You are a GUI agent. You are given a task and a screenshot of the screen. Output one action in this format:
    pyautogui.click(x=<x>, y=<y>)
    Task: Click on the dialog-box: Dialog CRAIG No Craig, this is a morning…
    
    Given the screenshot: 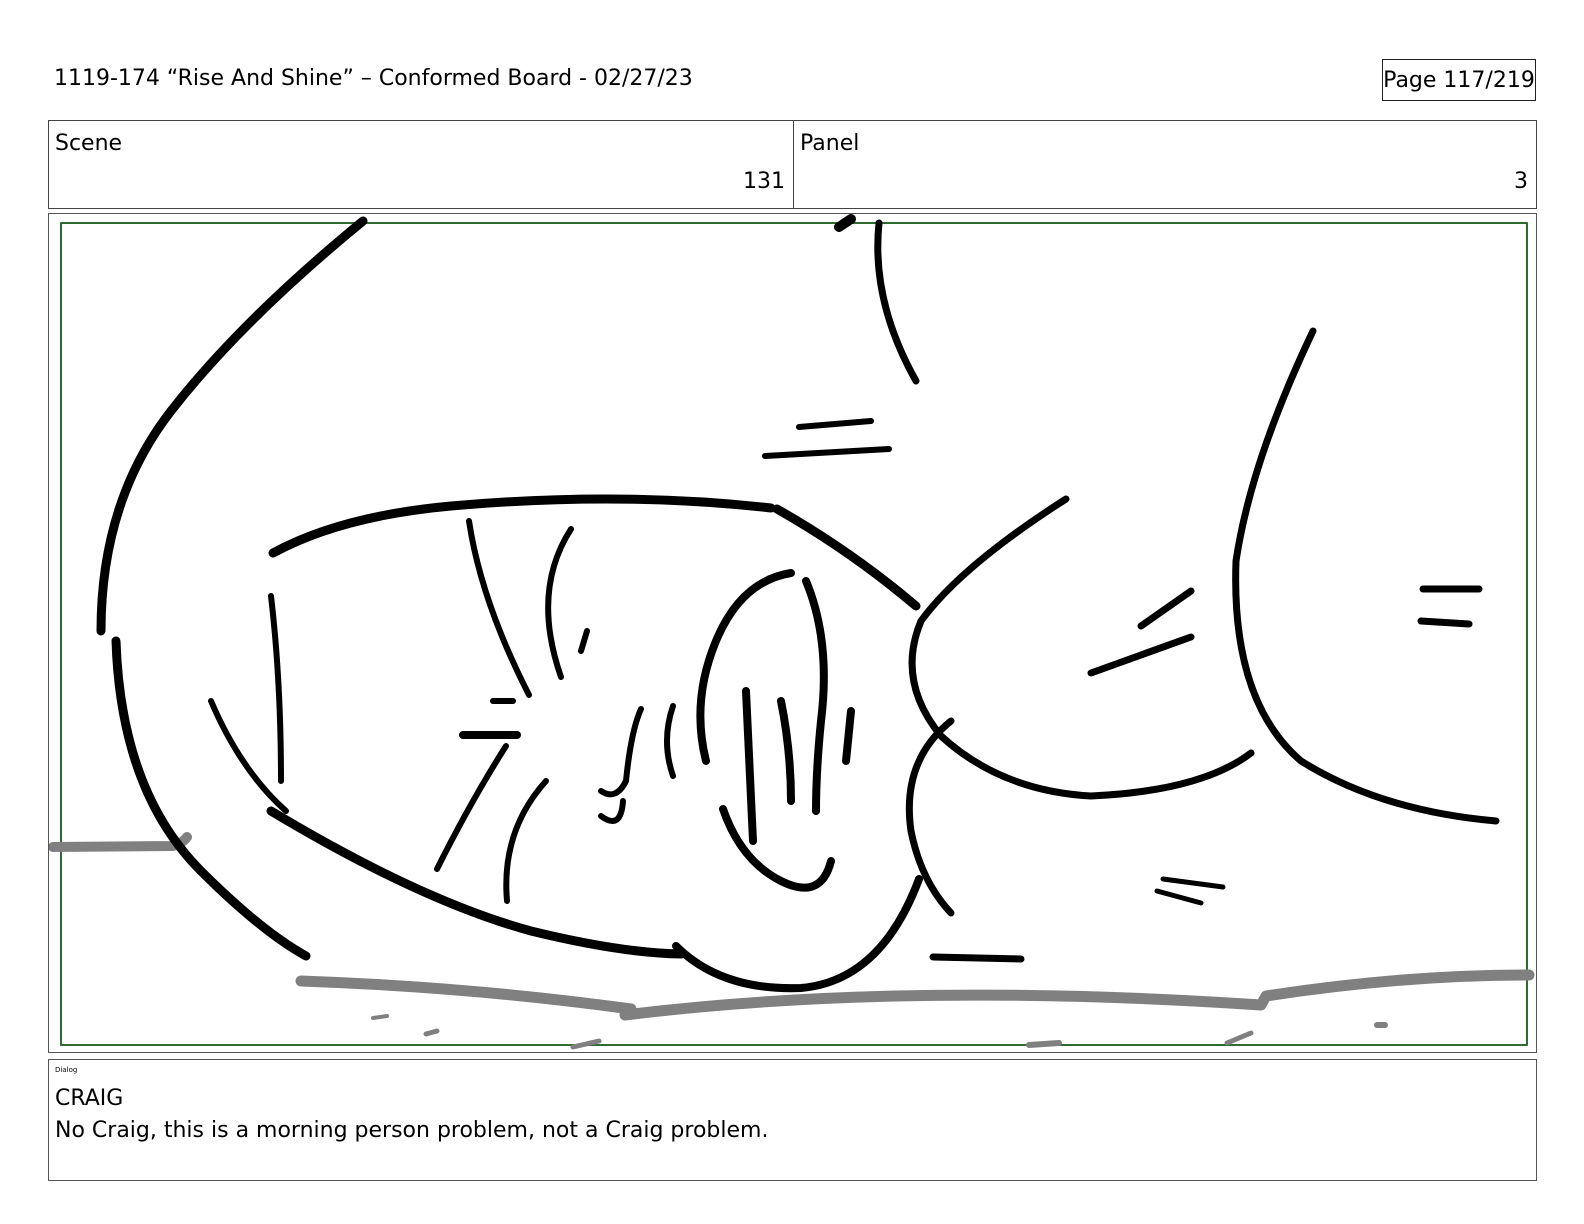 What is the action you would take?
    pyautogui.click(x=792, y=1120)
    